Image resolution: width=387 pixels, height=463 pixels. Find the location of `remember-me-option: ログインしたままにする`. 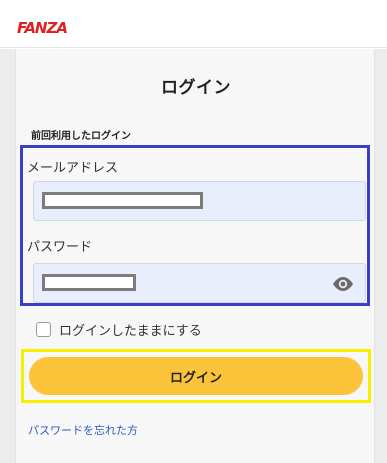

remember-me-option: ログインしたままにする is located at coordinates (119, 329).